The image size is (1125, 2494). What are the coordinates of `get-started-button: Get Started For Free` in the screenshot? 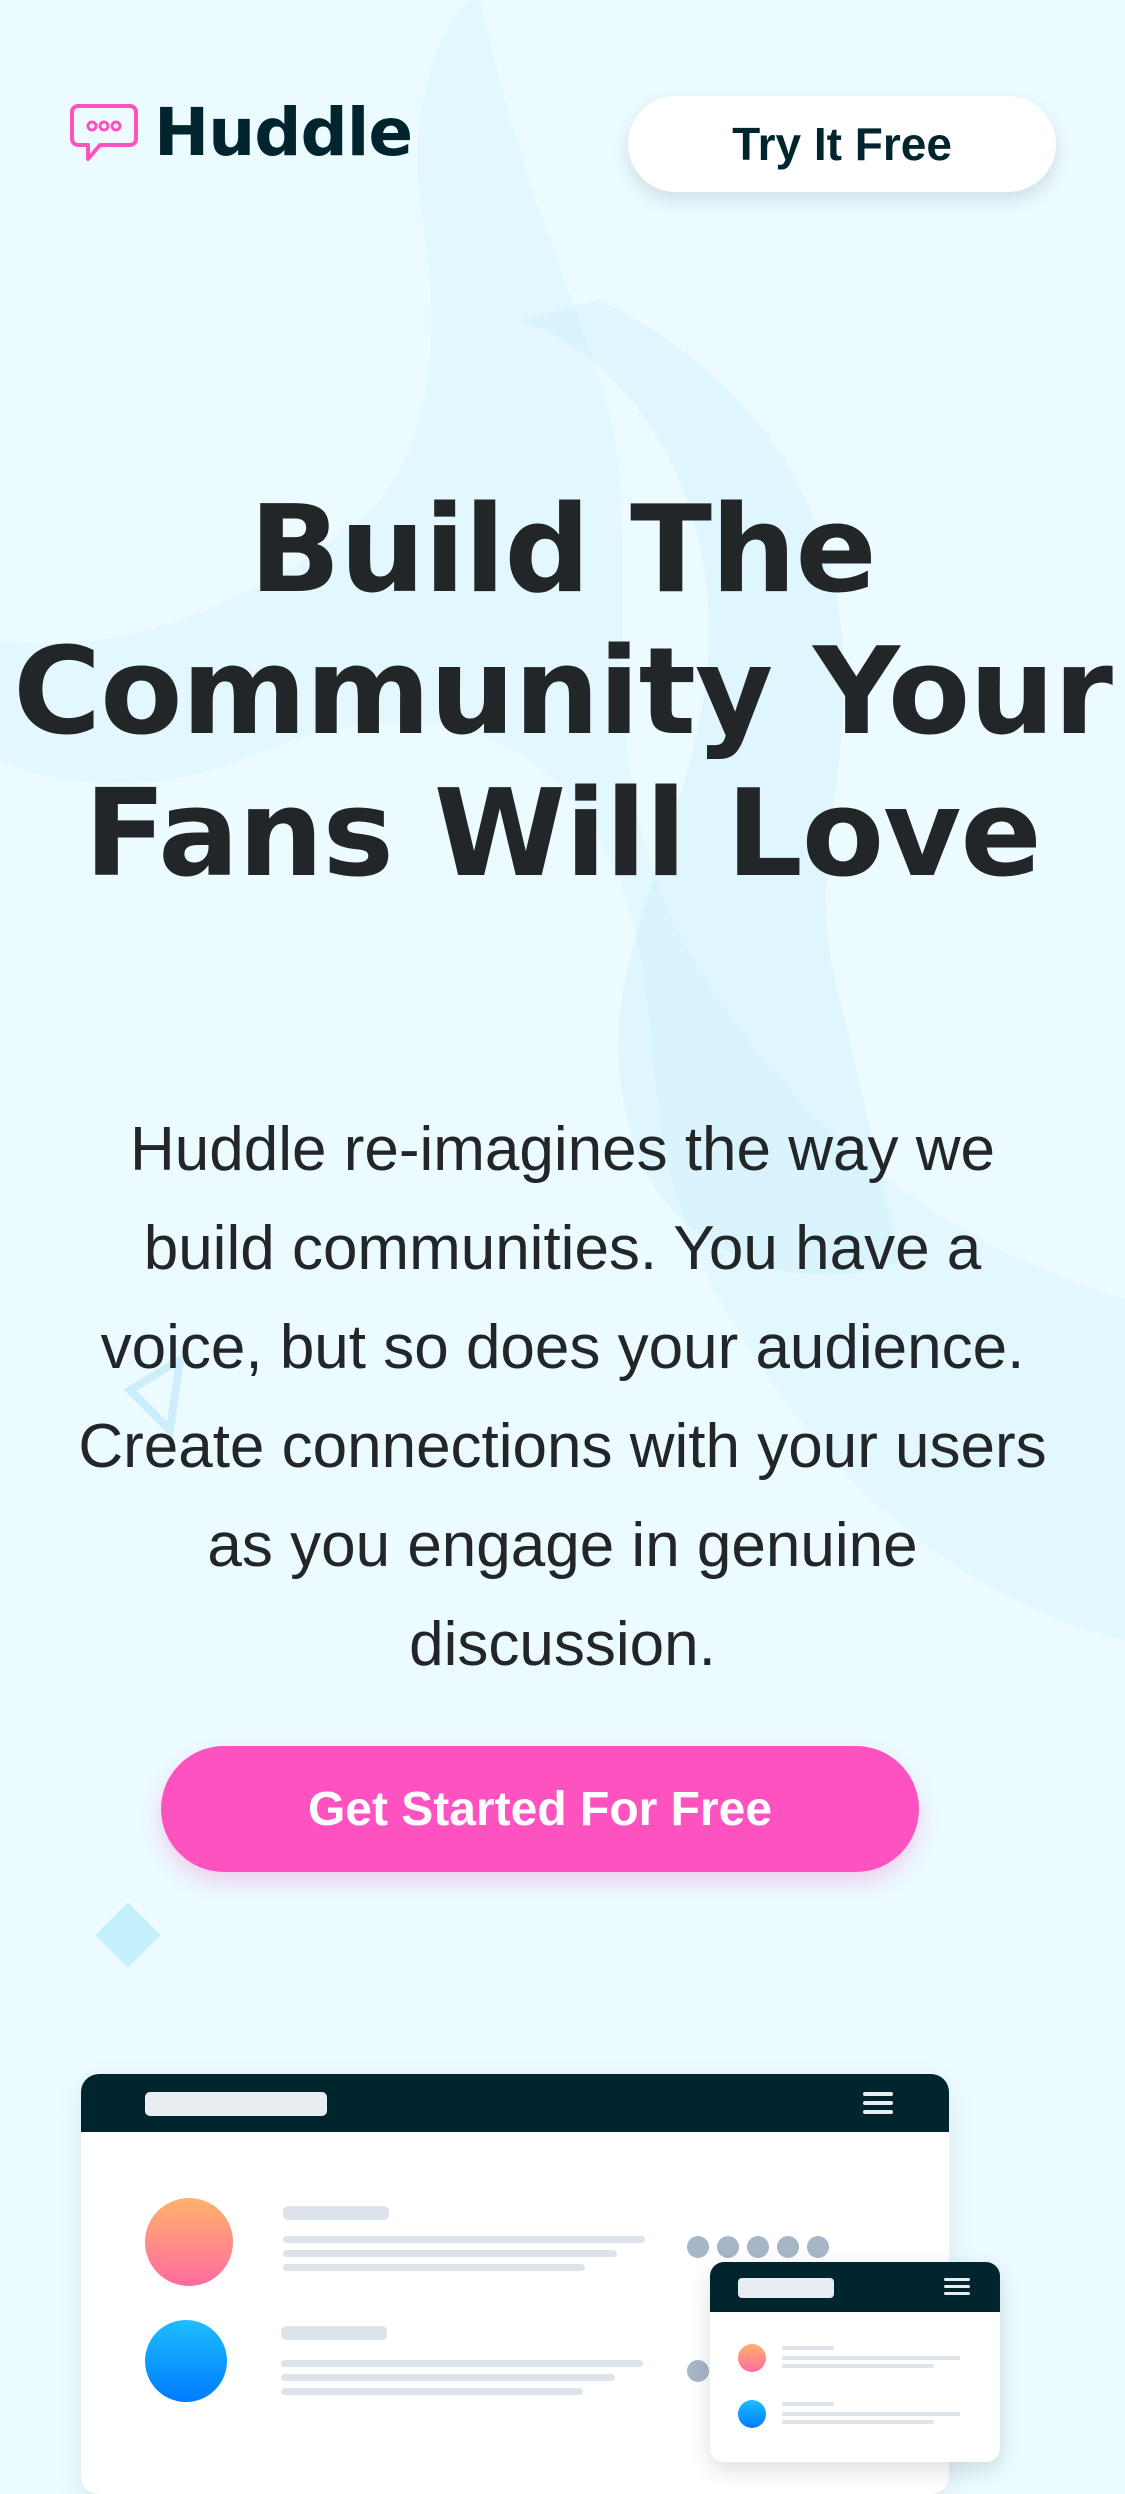 It's located at (540, 1809).